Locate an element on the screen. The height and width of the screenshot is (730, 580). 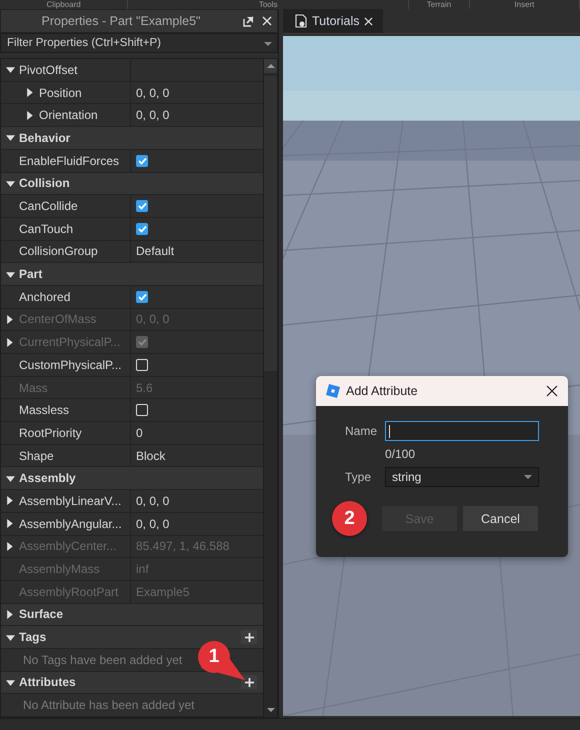
section-title: Attributes is located at coordinates (48, 682).